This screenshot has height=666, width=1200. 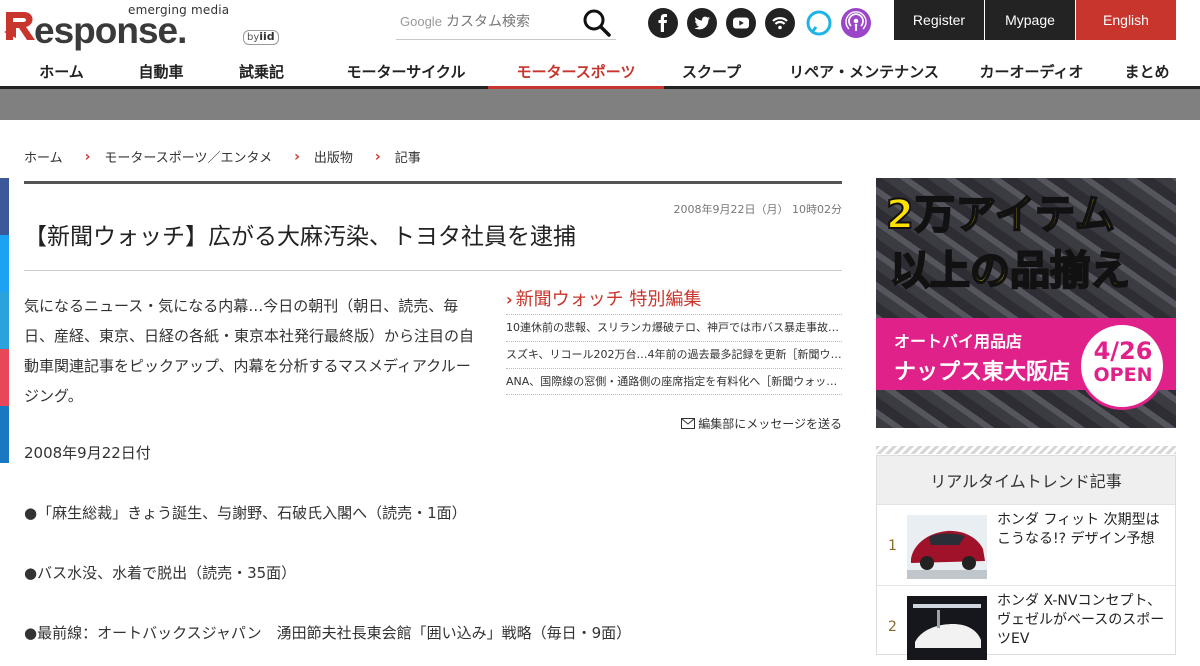 I want to click on mypage-button: Mypage, so click(x=1030, y=20).